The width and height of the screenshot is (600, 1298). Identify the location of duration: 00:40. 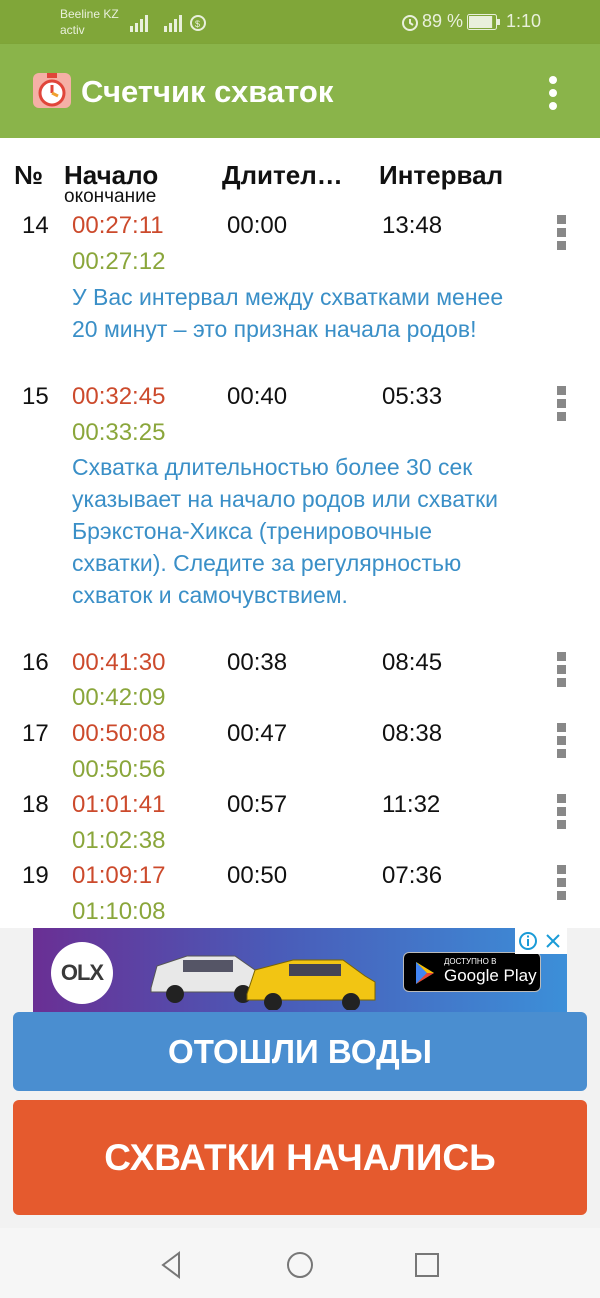
(257, 396).